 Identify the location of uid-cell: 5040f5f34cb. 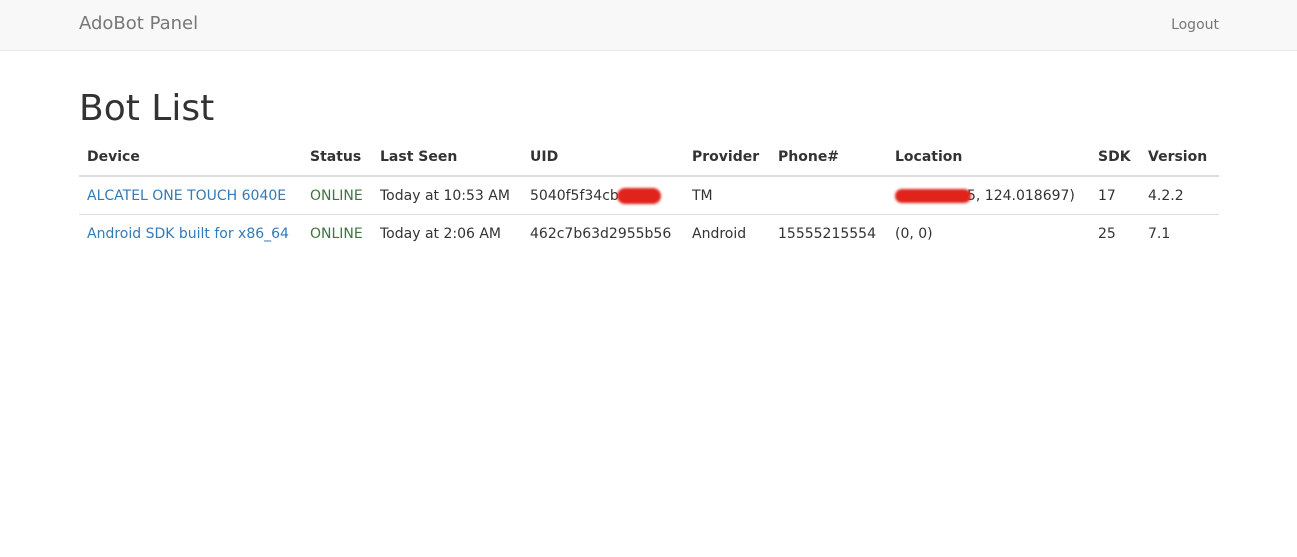
(603, 195).